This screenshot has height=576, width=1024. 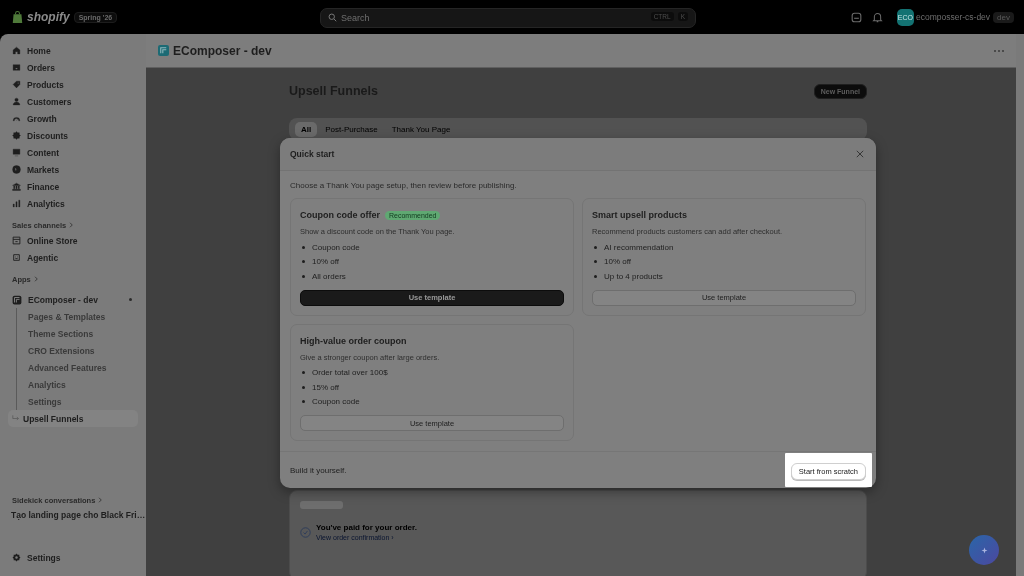 What do you see at coordinates (70, 186) in the screenshot?
I see `nav-item: Finance` at bounding box center [70, 186].